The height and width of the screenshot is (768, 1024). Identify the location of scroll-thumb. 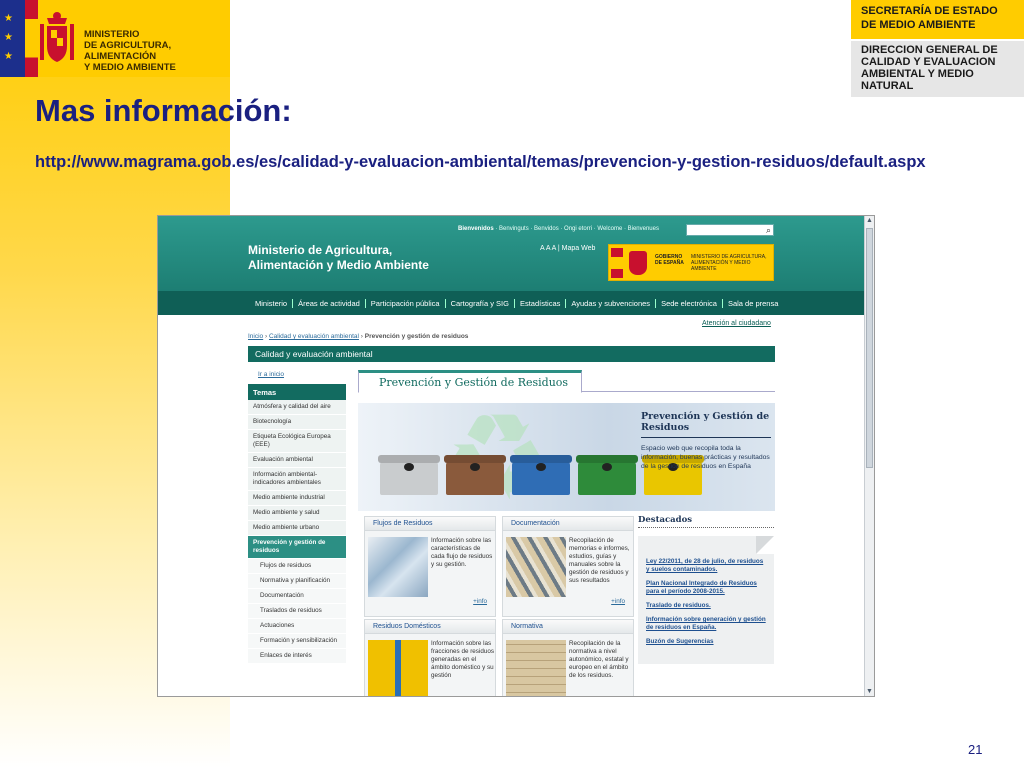
(869, 348).